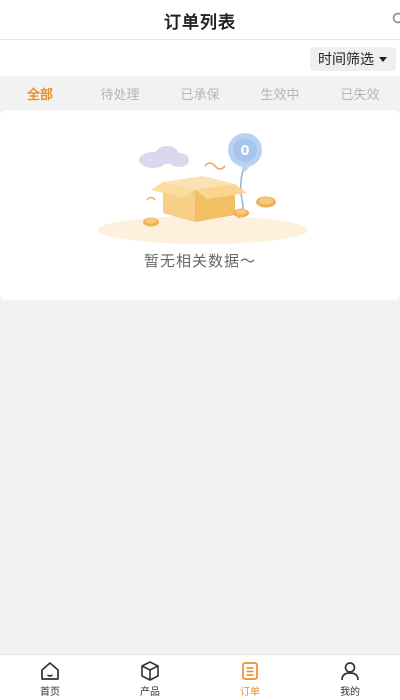 This screenshot has height=700, width=400. Describe the element at coordinates (250, 692) in the screenshot. I see `nav-label-orders: 订单` at that location.